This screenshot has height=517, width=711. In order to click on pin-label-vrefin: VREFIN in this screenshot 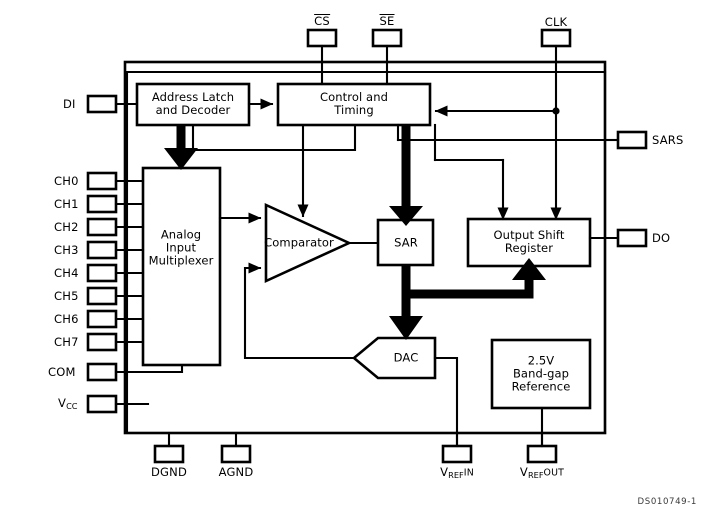, I will do `click(457, 472)`.